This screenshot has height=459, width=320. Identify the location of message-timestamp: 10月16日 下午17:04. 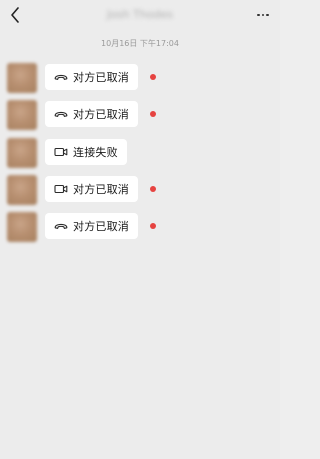
(140, 43).